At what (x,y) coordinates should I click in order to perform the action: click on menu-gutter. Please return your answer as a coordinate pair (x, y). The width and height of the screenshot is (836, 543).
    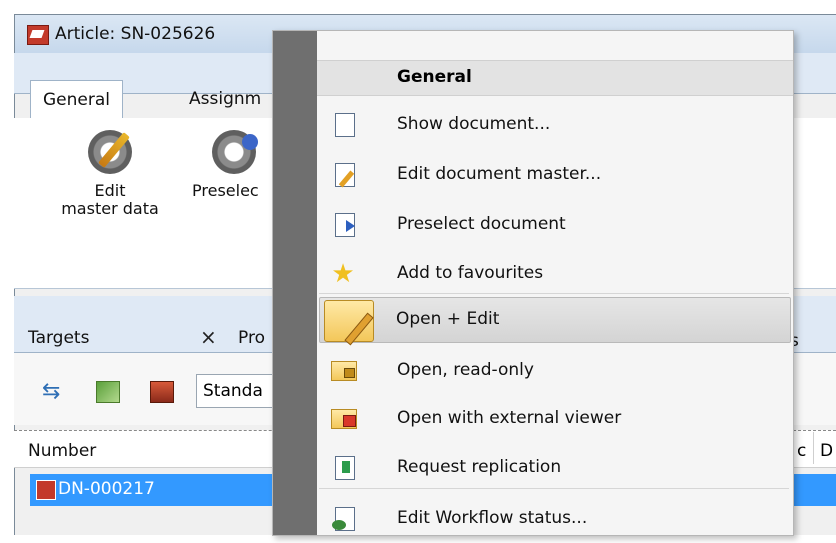
    Looking at the image, I should click on (295, 283).